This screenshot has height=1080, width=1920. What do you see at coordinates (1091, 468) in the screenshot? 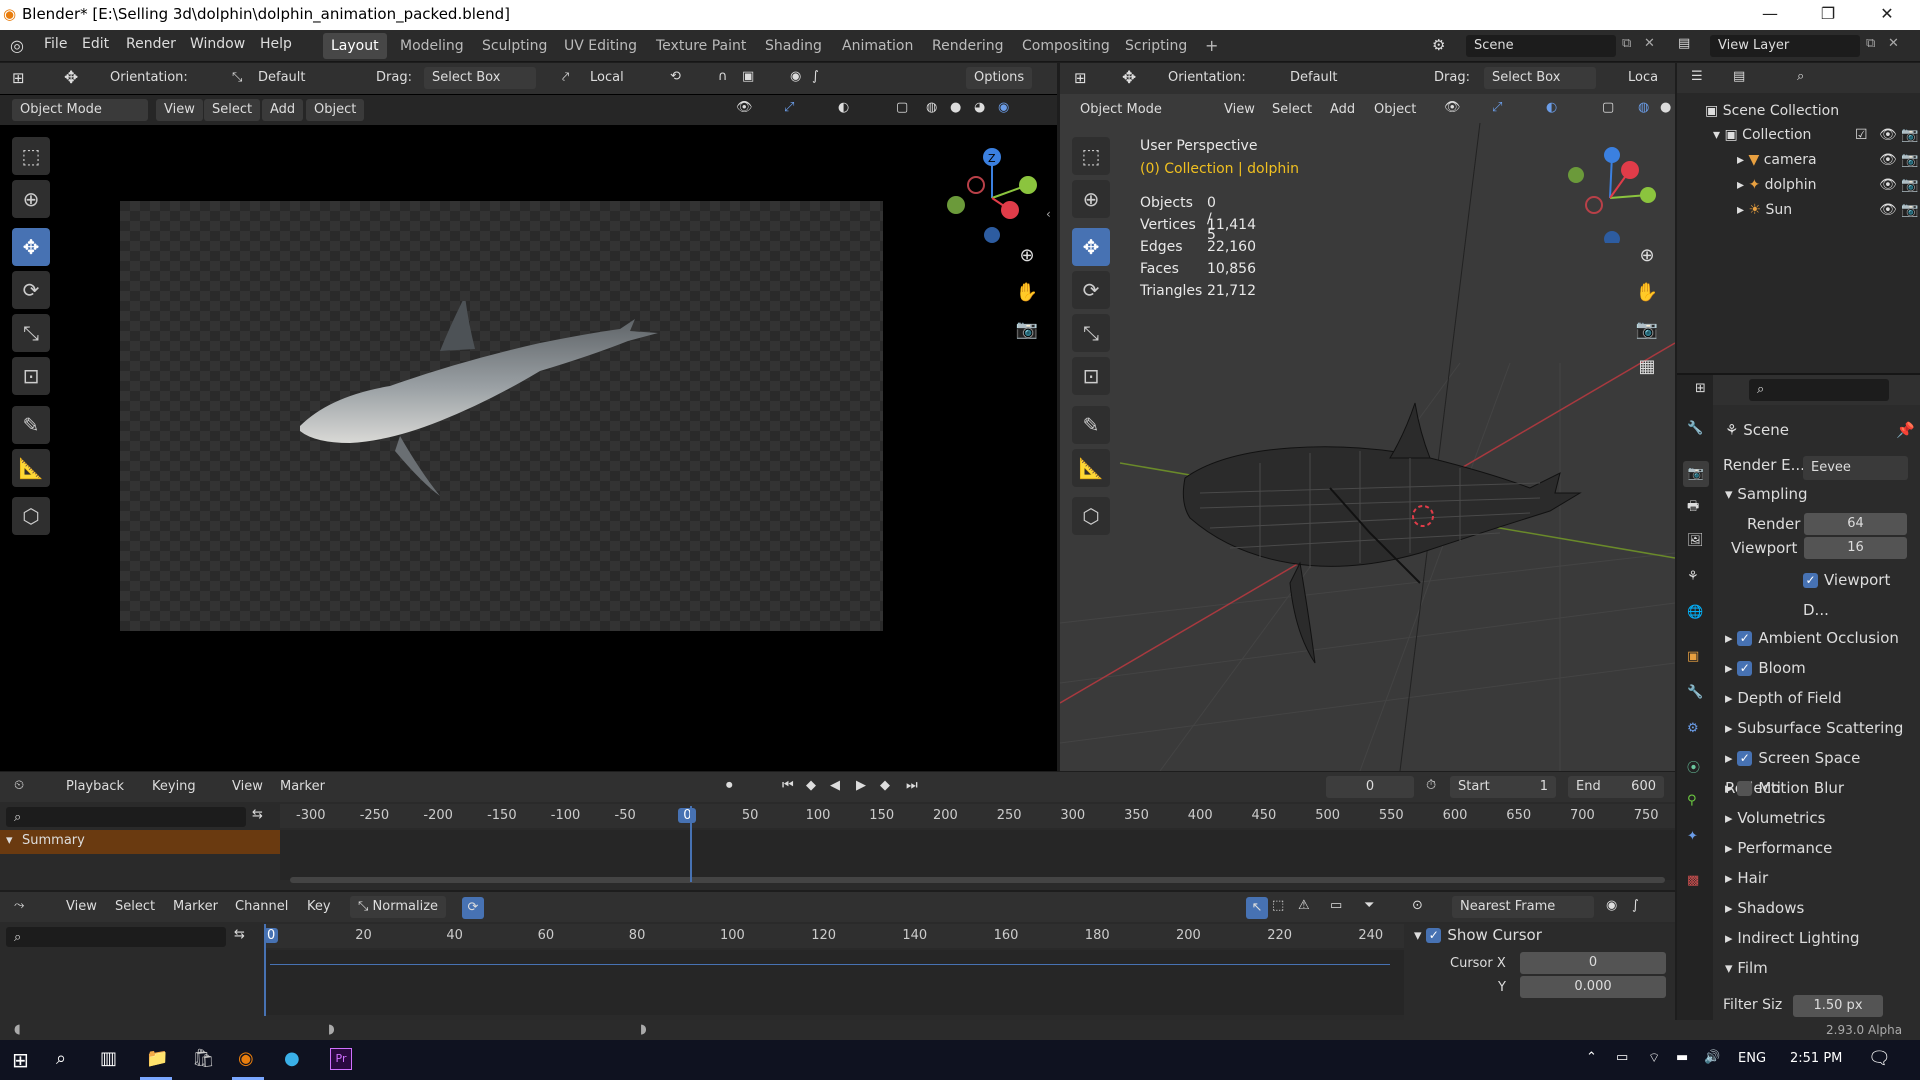
I see `measure-tool-icon: 📐` at bounding box center [1091, 468].